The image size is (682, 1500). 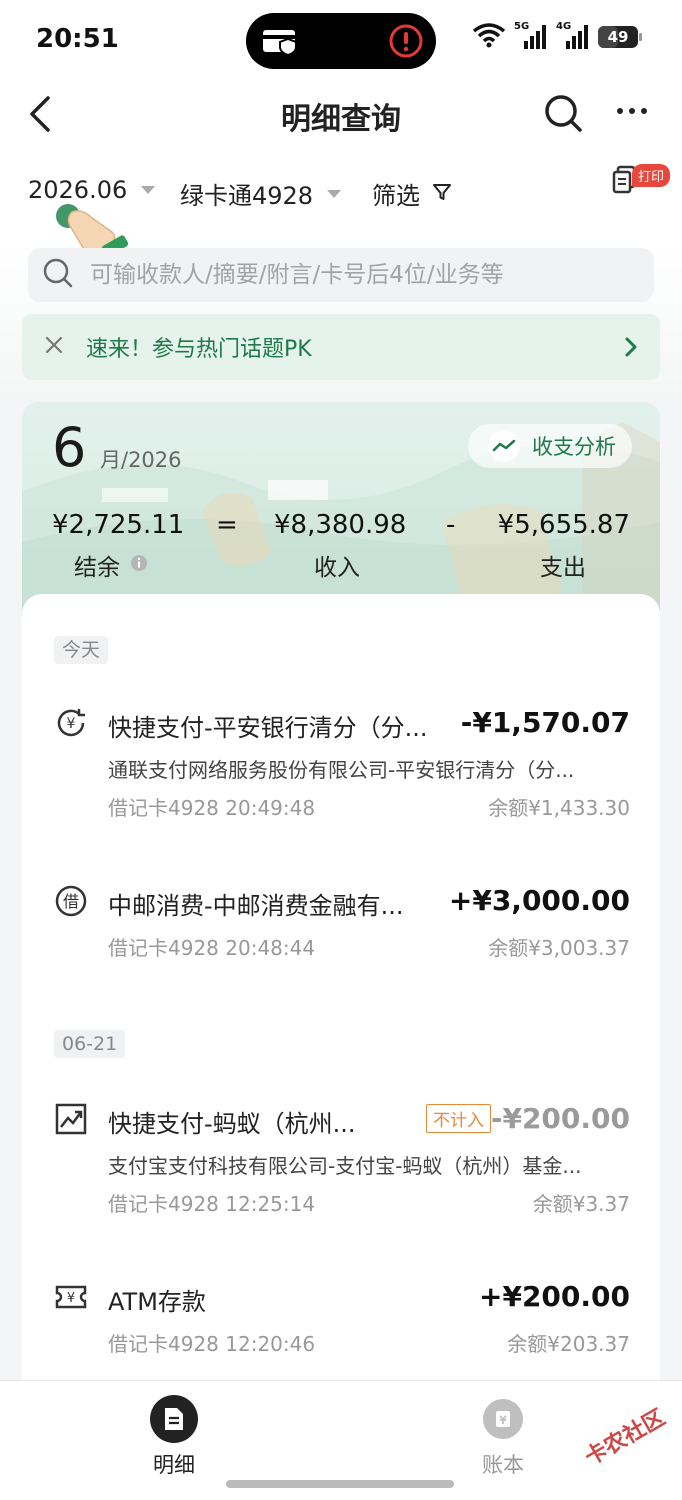 I want to click on promo-text: 速来！参与热门话题PK, so click(x=199, y=349).